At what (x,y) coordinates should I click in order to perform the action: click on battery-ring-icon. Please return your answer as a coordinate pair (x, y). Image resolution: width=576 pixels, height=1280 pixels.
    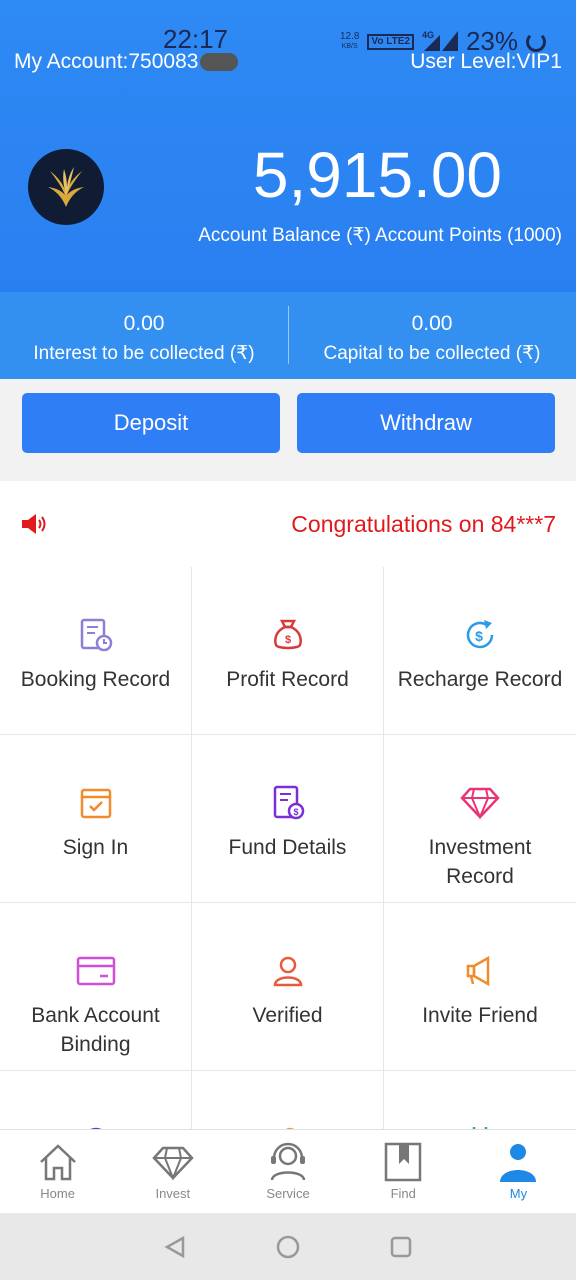
    Looking at the image, I should click on (536, 41).